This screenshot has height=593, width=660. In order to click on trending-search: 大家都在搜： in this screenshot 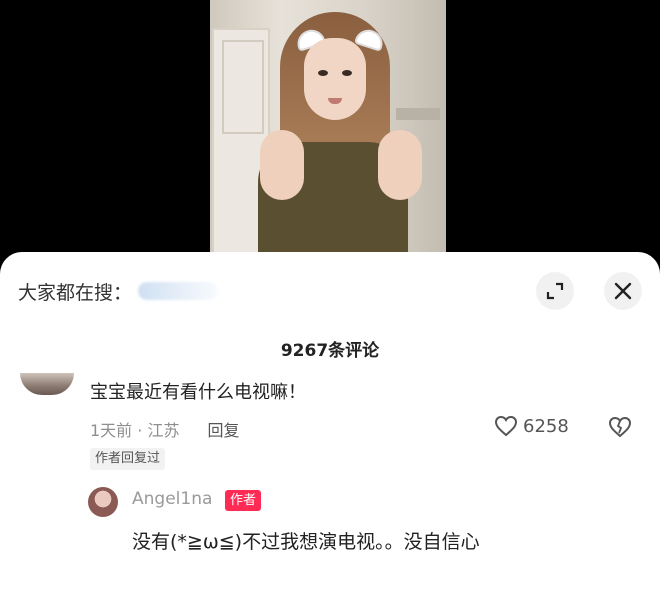, I will do `click(118, 291)`.